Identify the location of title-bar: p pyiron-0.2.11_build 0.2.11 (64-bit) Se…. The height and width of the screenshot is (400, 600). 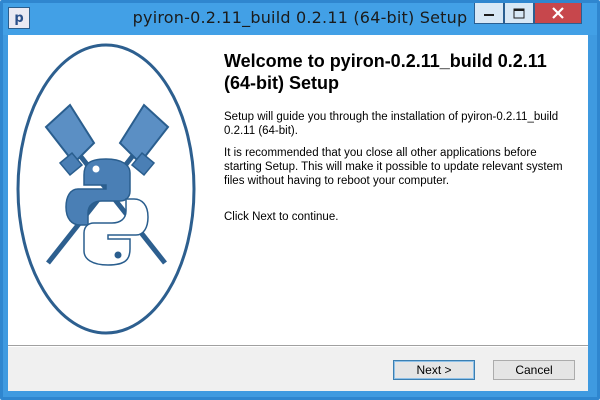
(300, 19).